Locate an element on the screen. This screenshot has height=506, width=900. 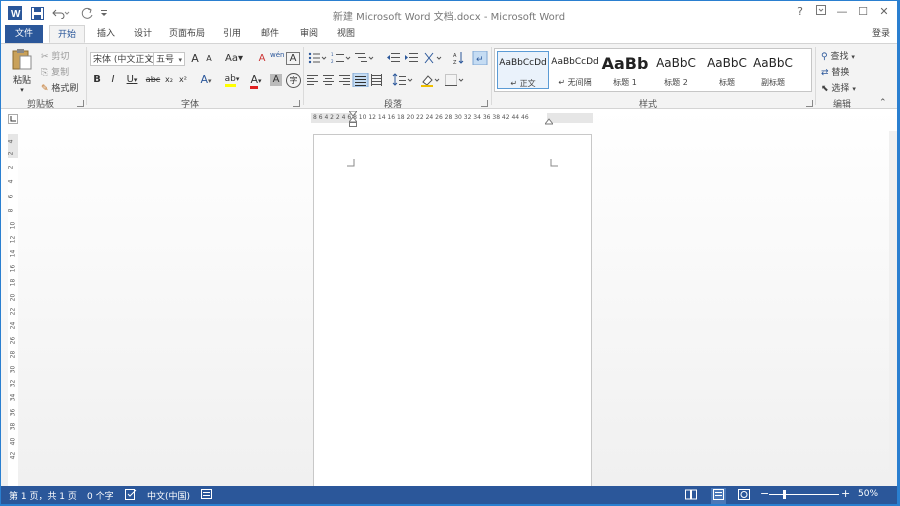
vertical-ruler: 4 2 2 4 6 8 10 12 14 16 18 20 22 24 26 28 30 32 34 36 38 40 42 is located at coordinates (12, 310).